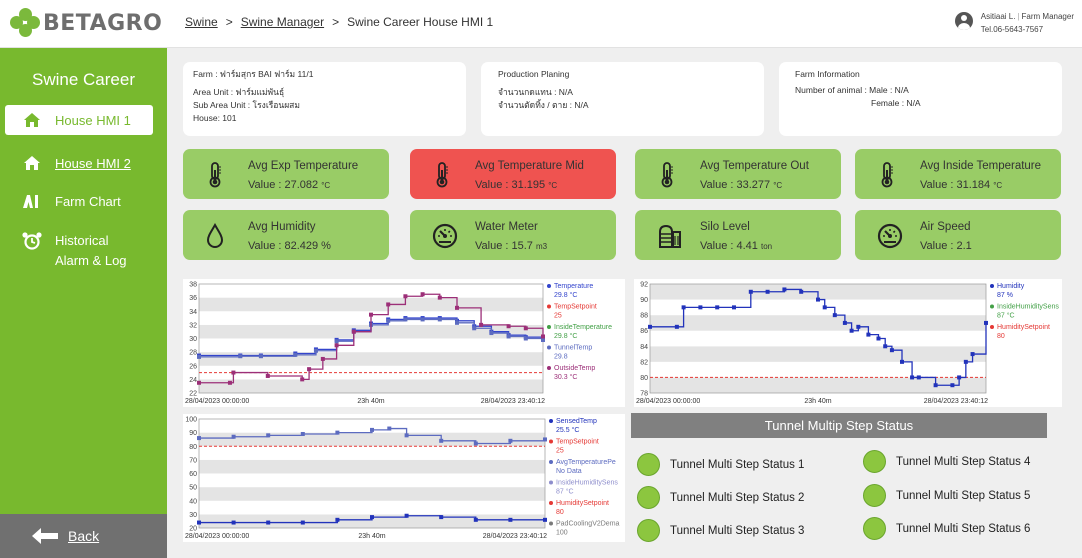 Image resolution: width=1082 pixels, height=558 pixels. I want to click on legend-series-name: TempSetpoint, so click(575, 307).